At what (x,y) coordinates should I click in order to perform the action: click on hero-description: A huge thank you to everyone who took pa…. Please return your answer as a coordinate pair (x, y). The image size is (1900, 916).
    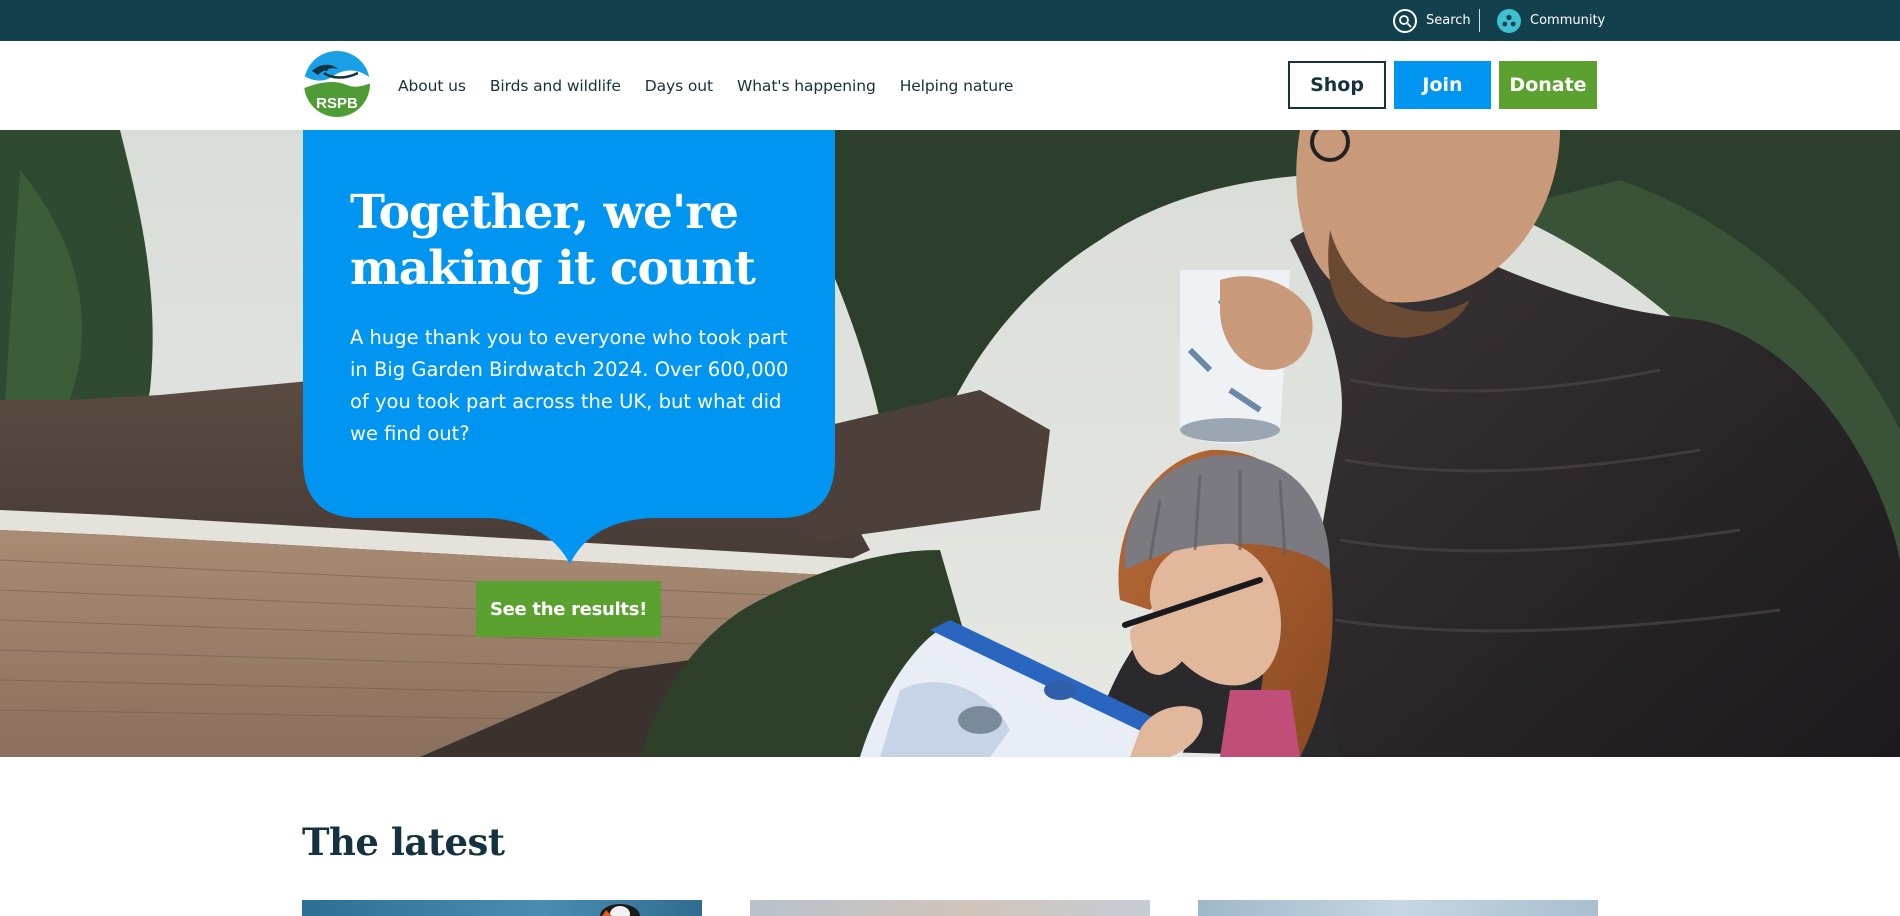
    Looking at the image, I should click on (569, 385).